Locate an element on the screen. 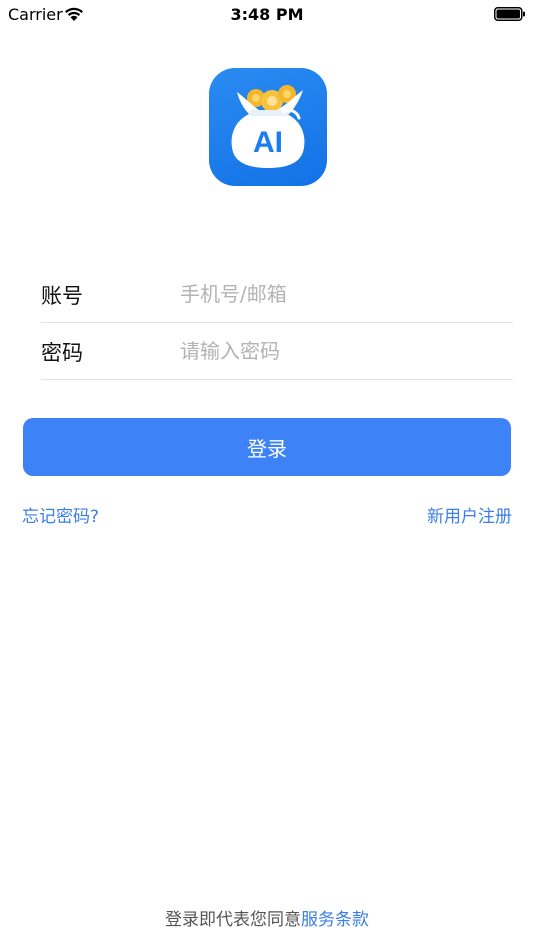 This screenshot has width=534, height=950. money-bag-icon: AI is located at coordinates (268, 126).